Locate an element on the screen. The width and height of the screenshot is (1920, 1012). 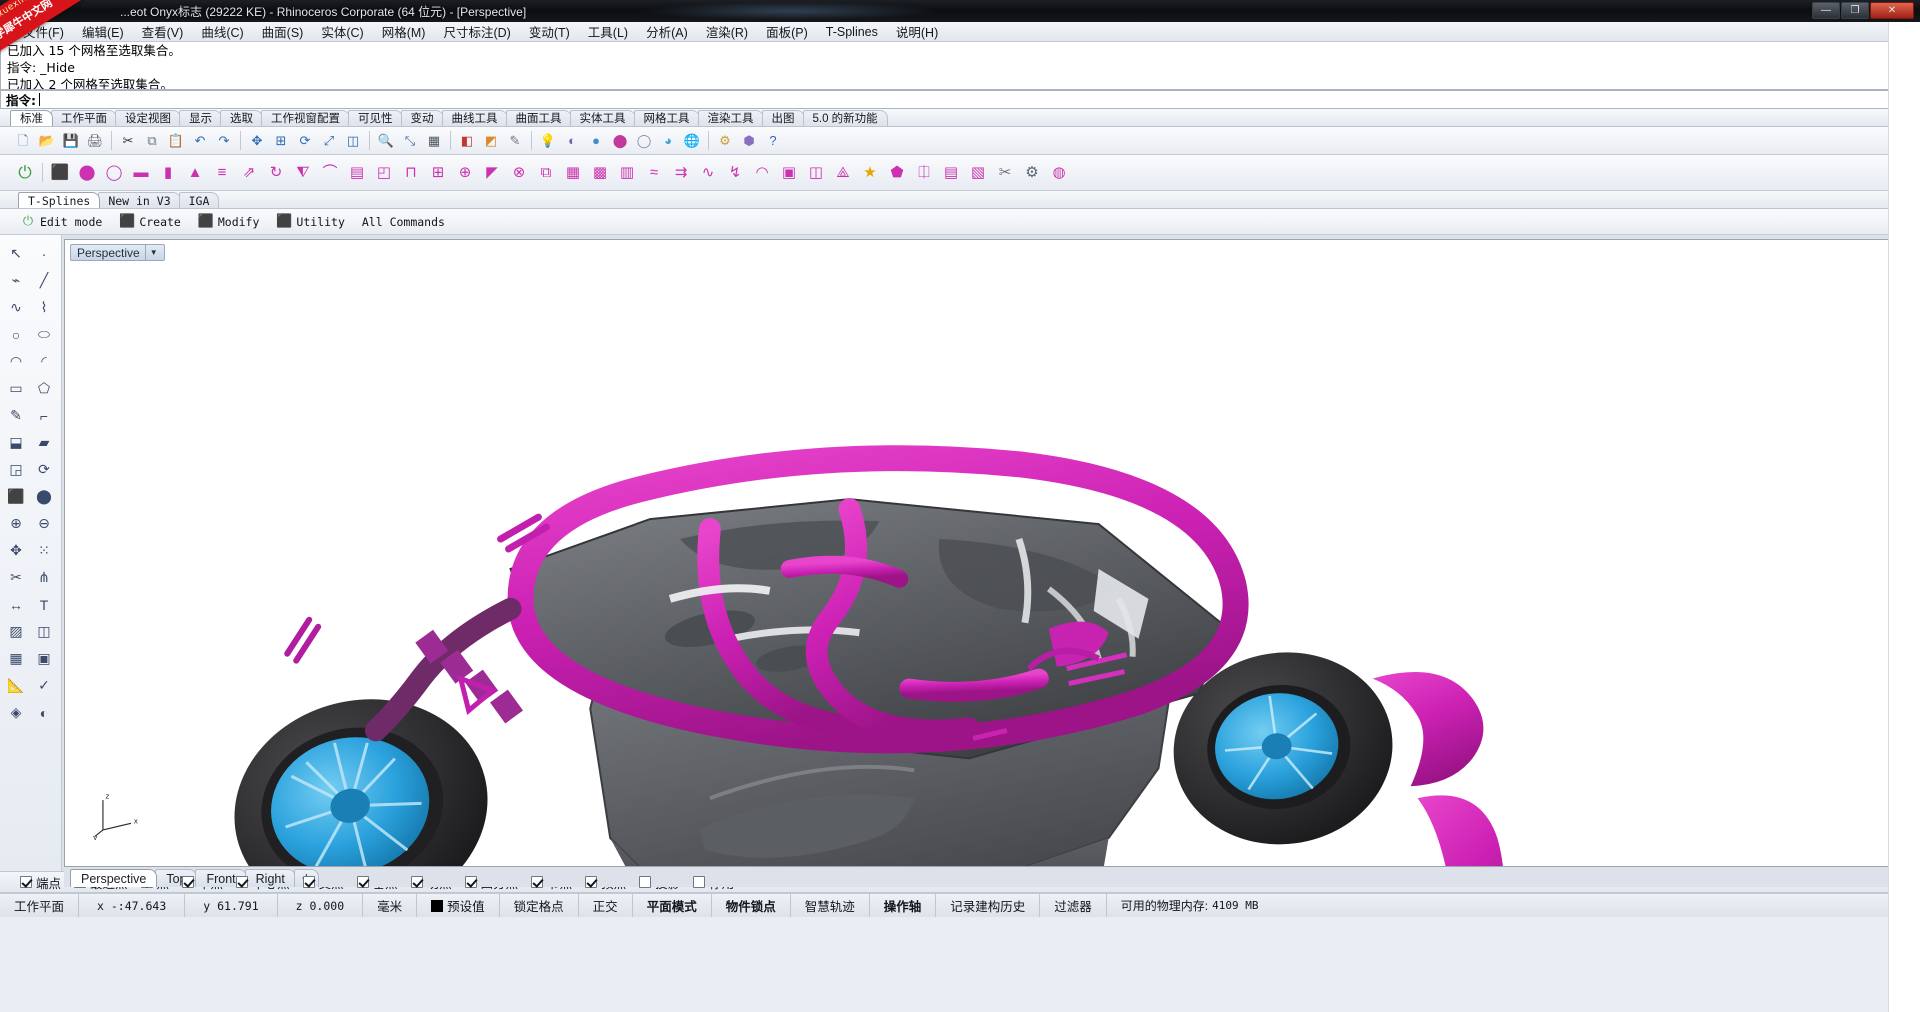
tsplines-cube2-icon: ⬟ is located at coordinates (897, 173).